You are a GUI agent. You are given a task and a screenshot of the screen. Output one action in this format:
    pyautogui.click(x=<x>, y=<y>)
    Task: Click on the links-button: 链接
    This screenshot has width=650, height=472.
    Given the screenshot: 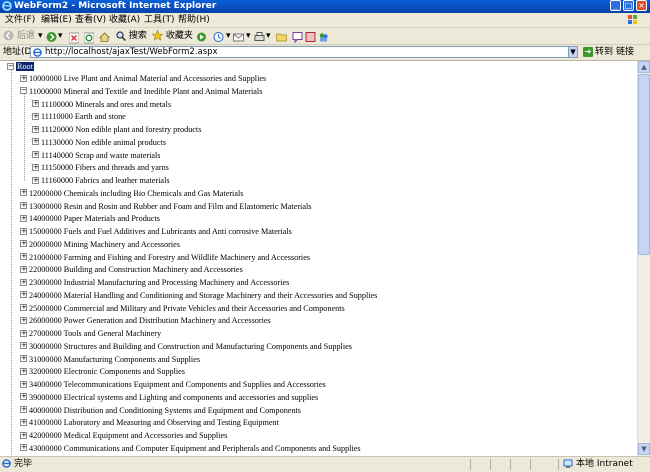 What is the action you would take?
    pyautogui.click(x=625, y=52)
    